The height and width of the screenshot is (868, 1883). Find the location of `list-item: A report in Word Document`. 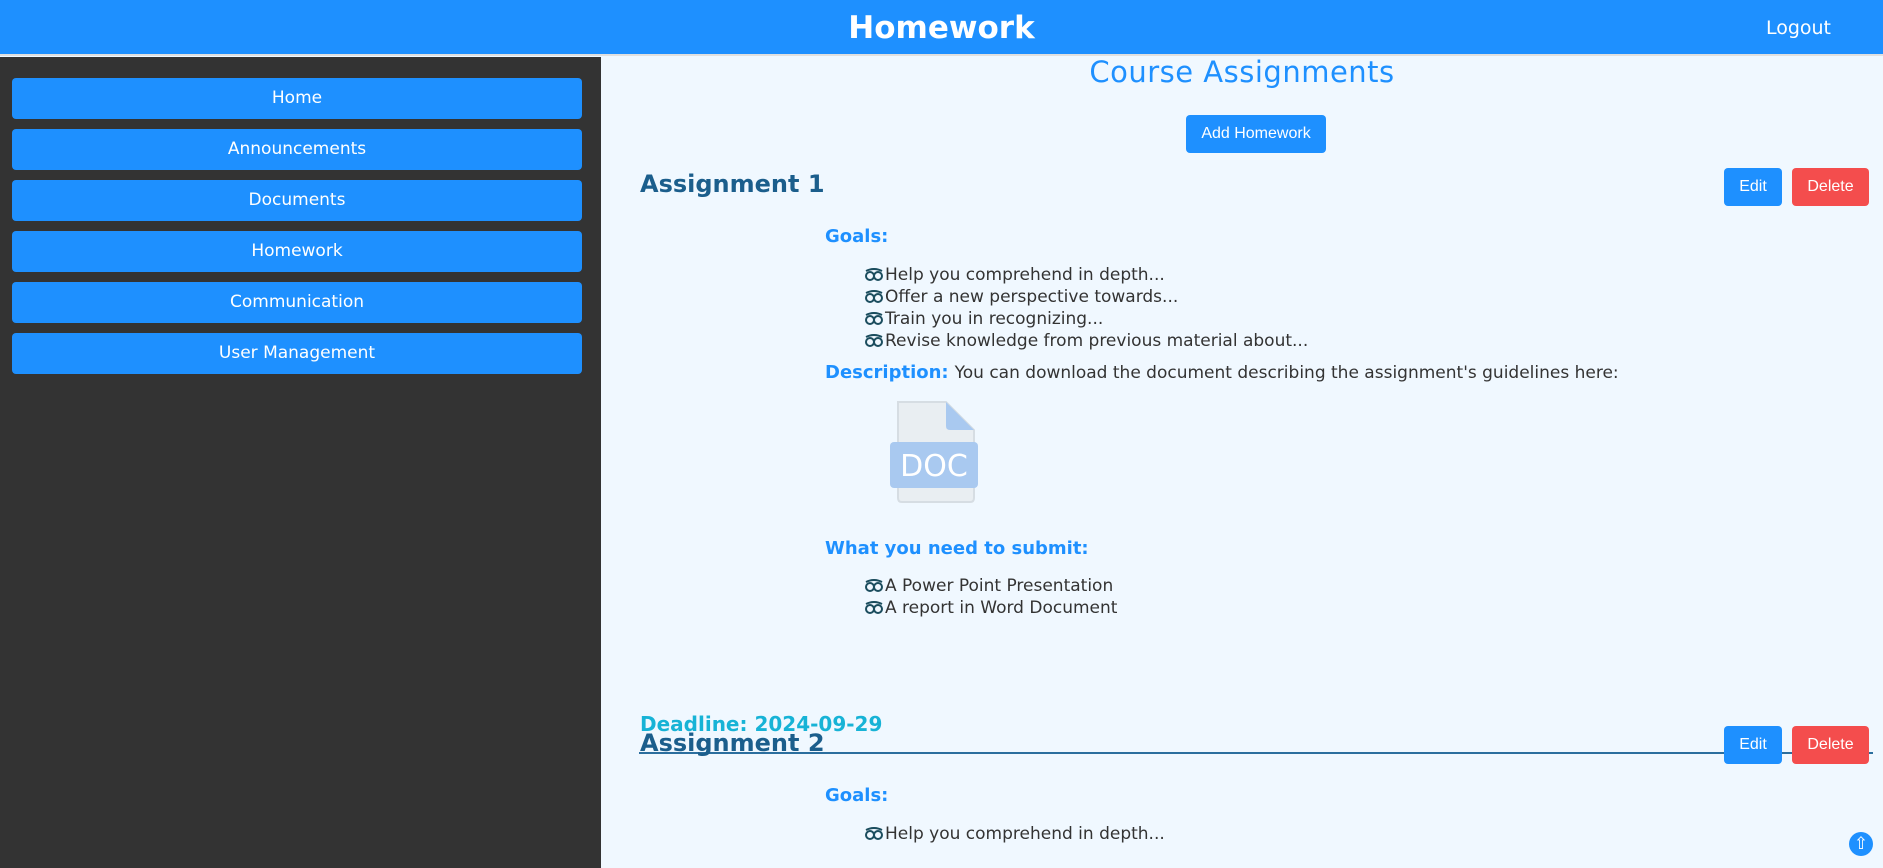

list-item: A report in Word Document is located at coordinates (991, 608).